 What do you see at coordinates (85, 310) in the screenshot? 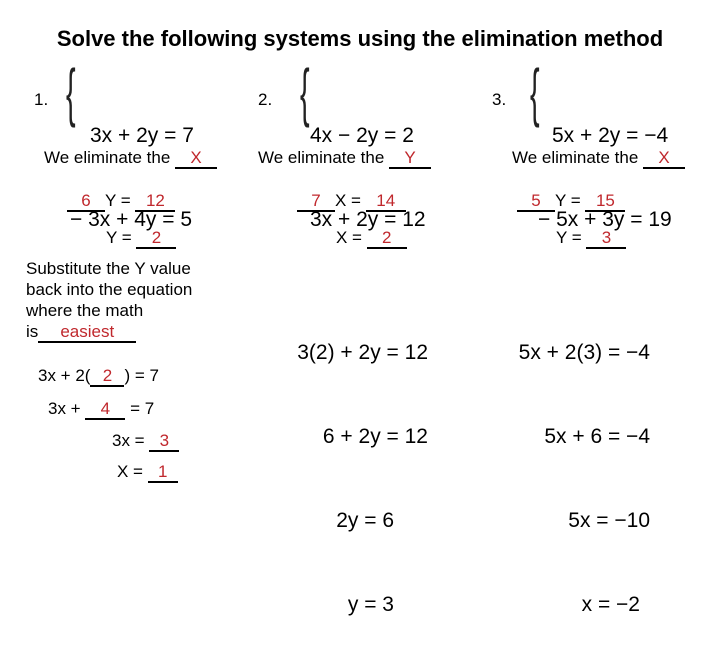
I see `instruction-line: where the math` at bounding box center [85, 310].